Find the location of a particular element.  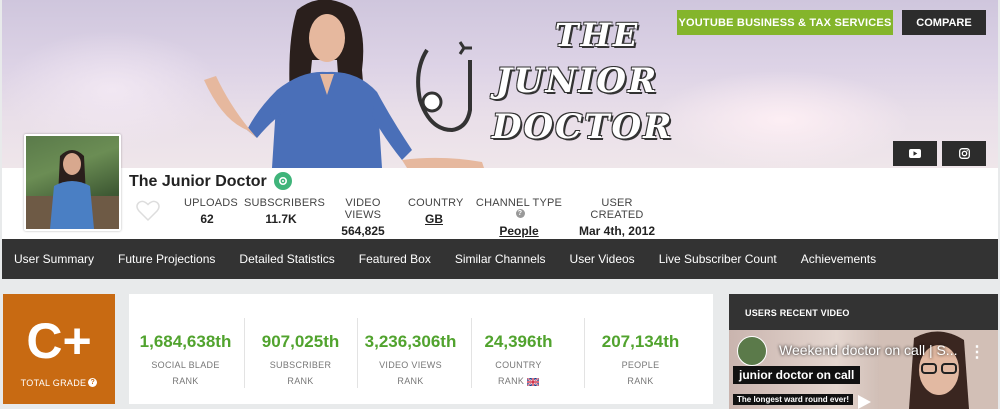

rank-people: 207,134th PEOPLE RANK is located at coordinates (640, 349).